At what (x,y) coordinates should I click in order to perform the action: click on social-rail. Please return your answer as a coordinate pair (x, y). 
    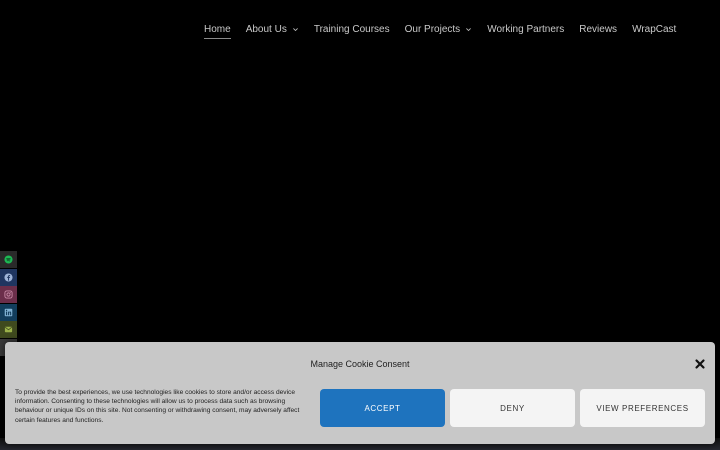
    Looking at the image, I should click on (8, 303).